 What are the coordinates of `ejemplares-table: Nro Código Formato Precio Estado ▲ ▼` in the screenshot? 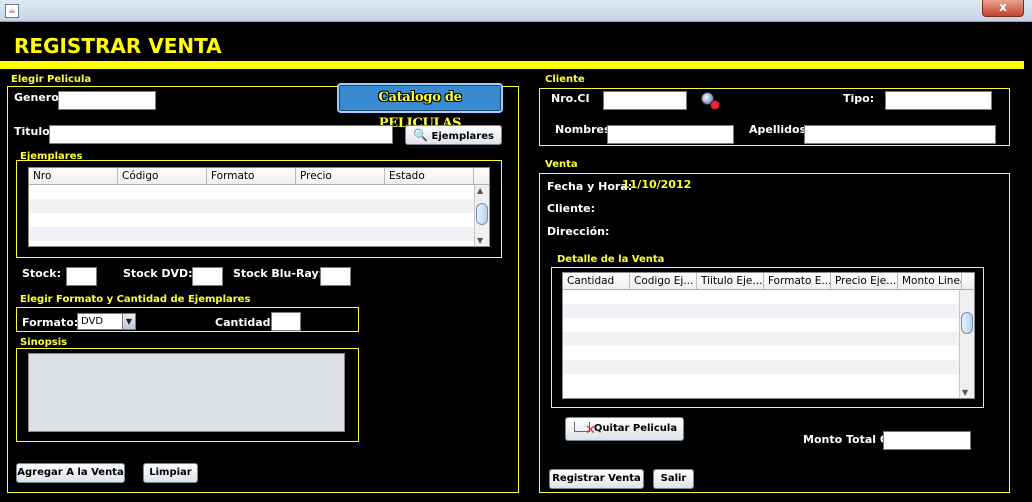 It's located at (259, 207).